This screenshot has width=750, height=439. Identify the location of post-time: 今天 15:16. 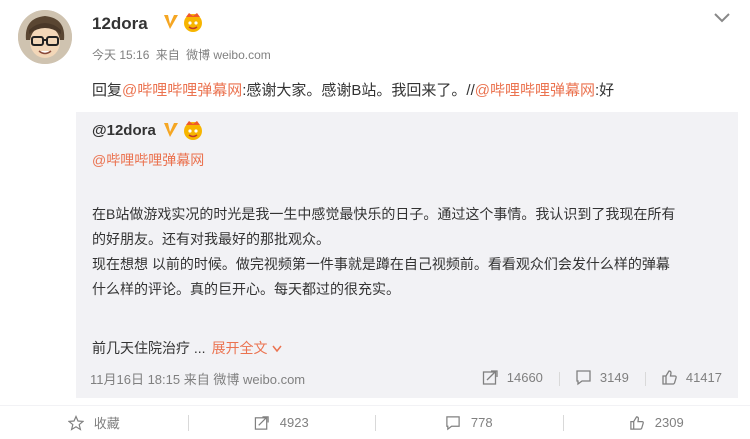
(120, 55).